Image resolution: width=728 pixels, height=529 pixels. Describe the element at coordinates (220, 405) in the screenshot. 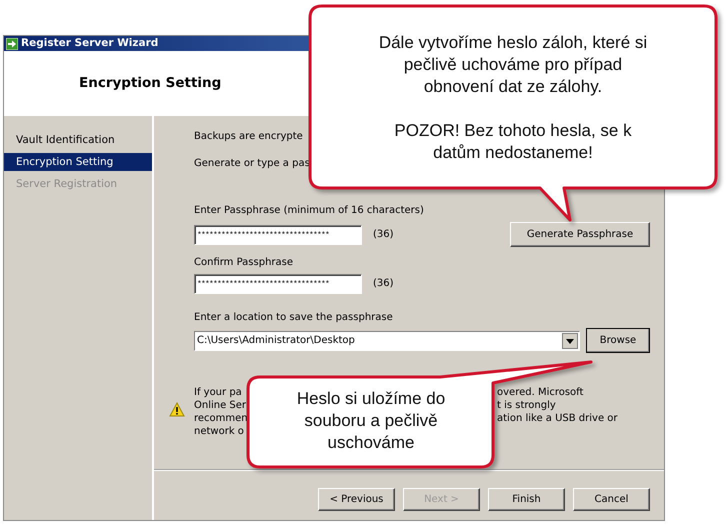

I see `warning-text: Online Ser` at that location.